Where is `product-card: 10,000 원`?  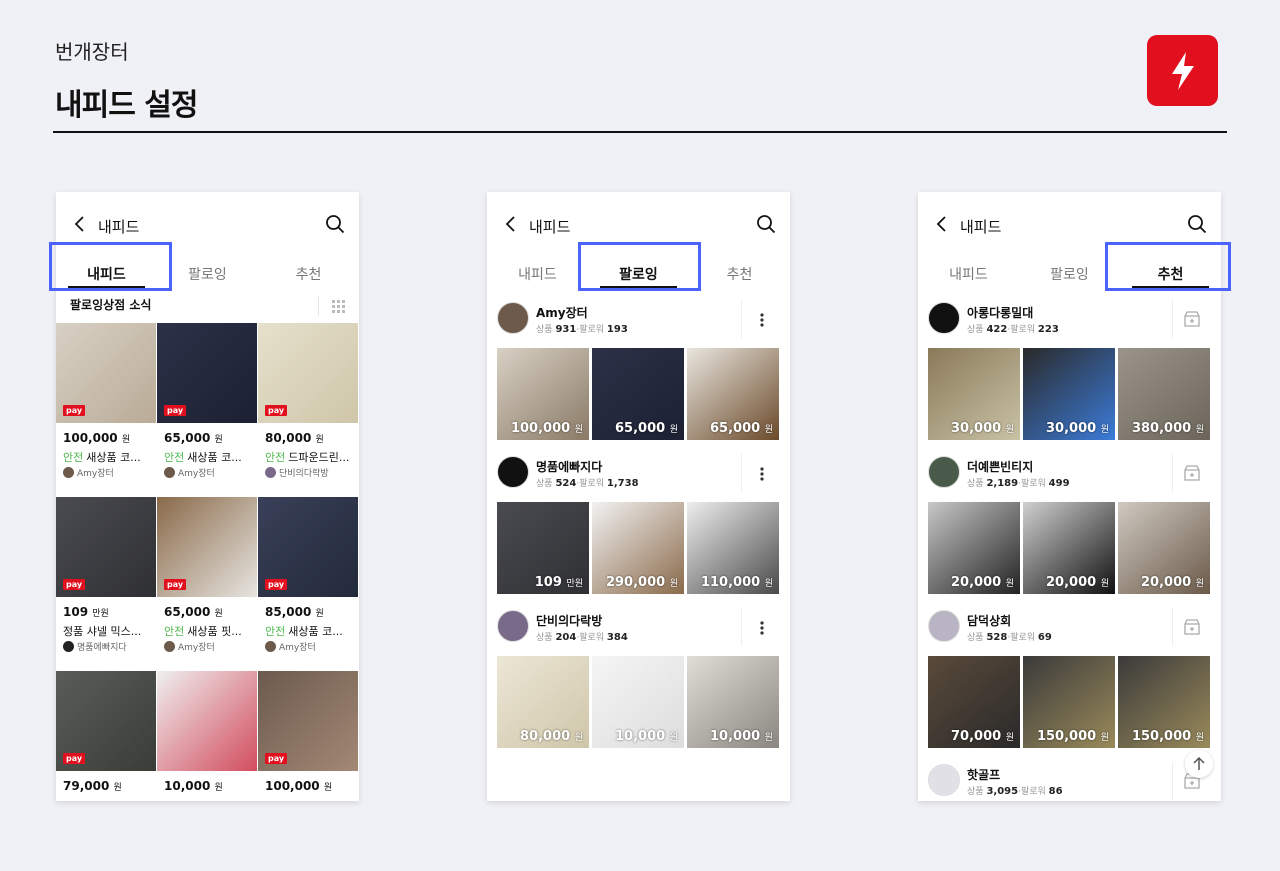
product-card: 10,000 원 is located at coordinates (207, 736).